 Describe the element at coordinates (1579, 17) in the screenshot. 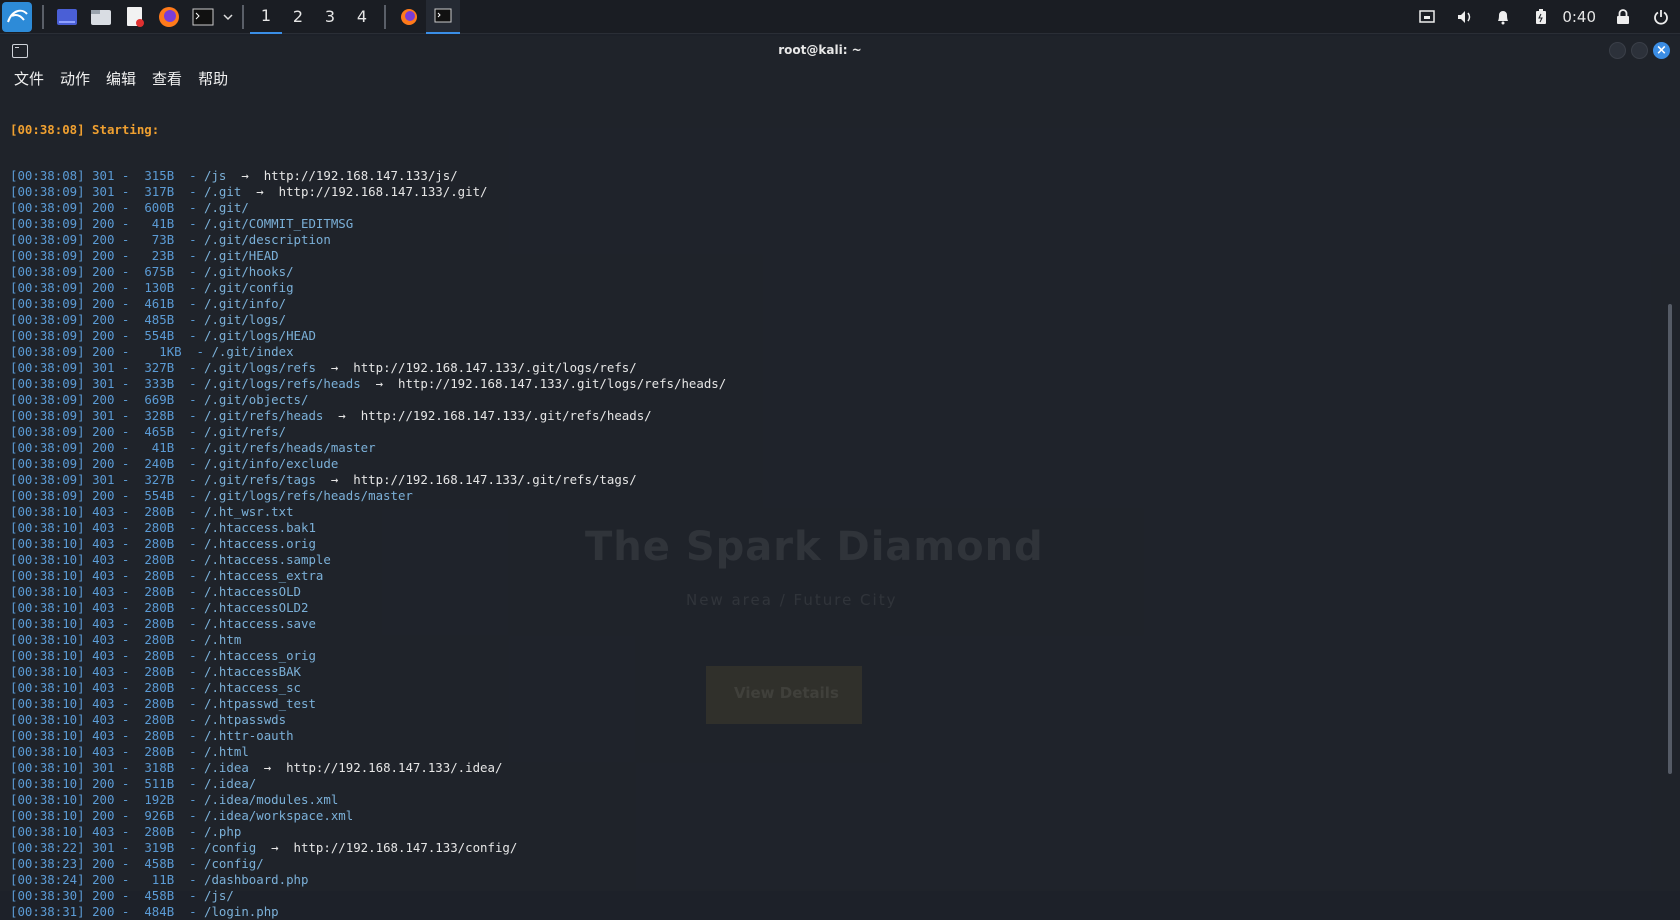

I see `clock: 0:40` at that location.